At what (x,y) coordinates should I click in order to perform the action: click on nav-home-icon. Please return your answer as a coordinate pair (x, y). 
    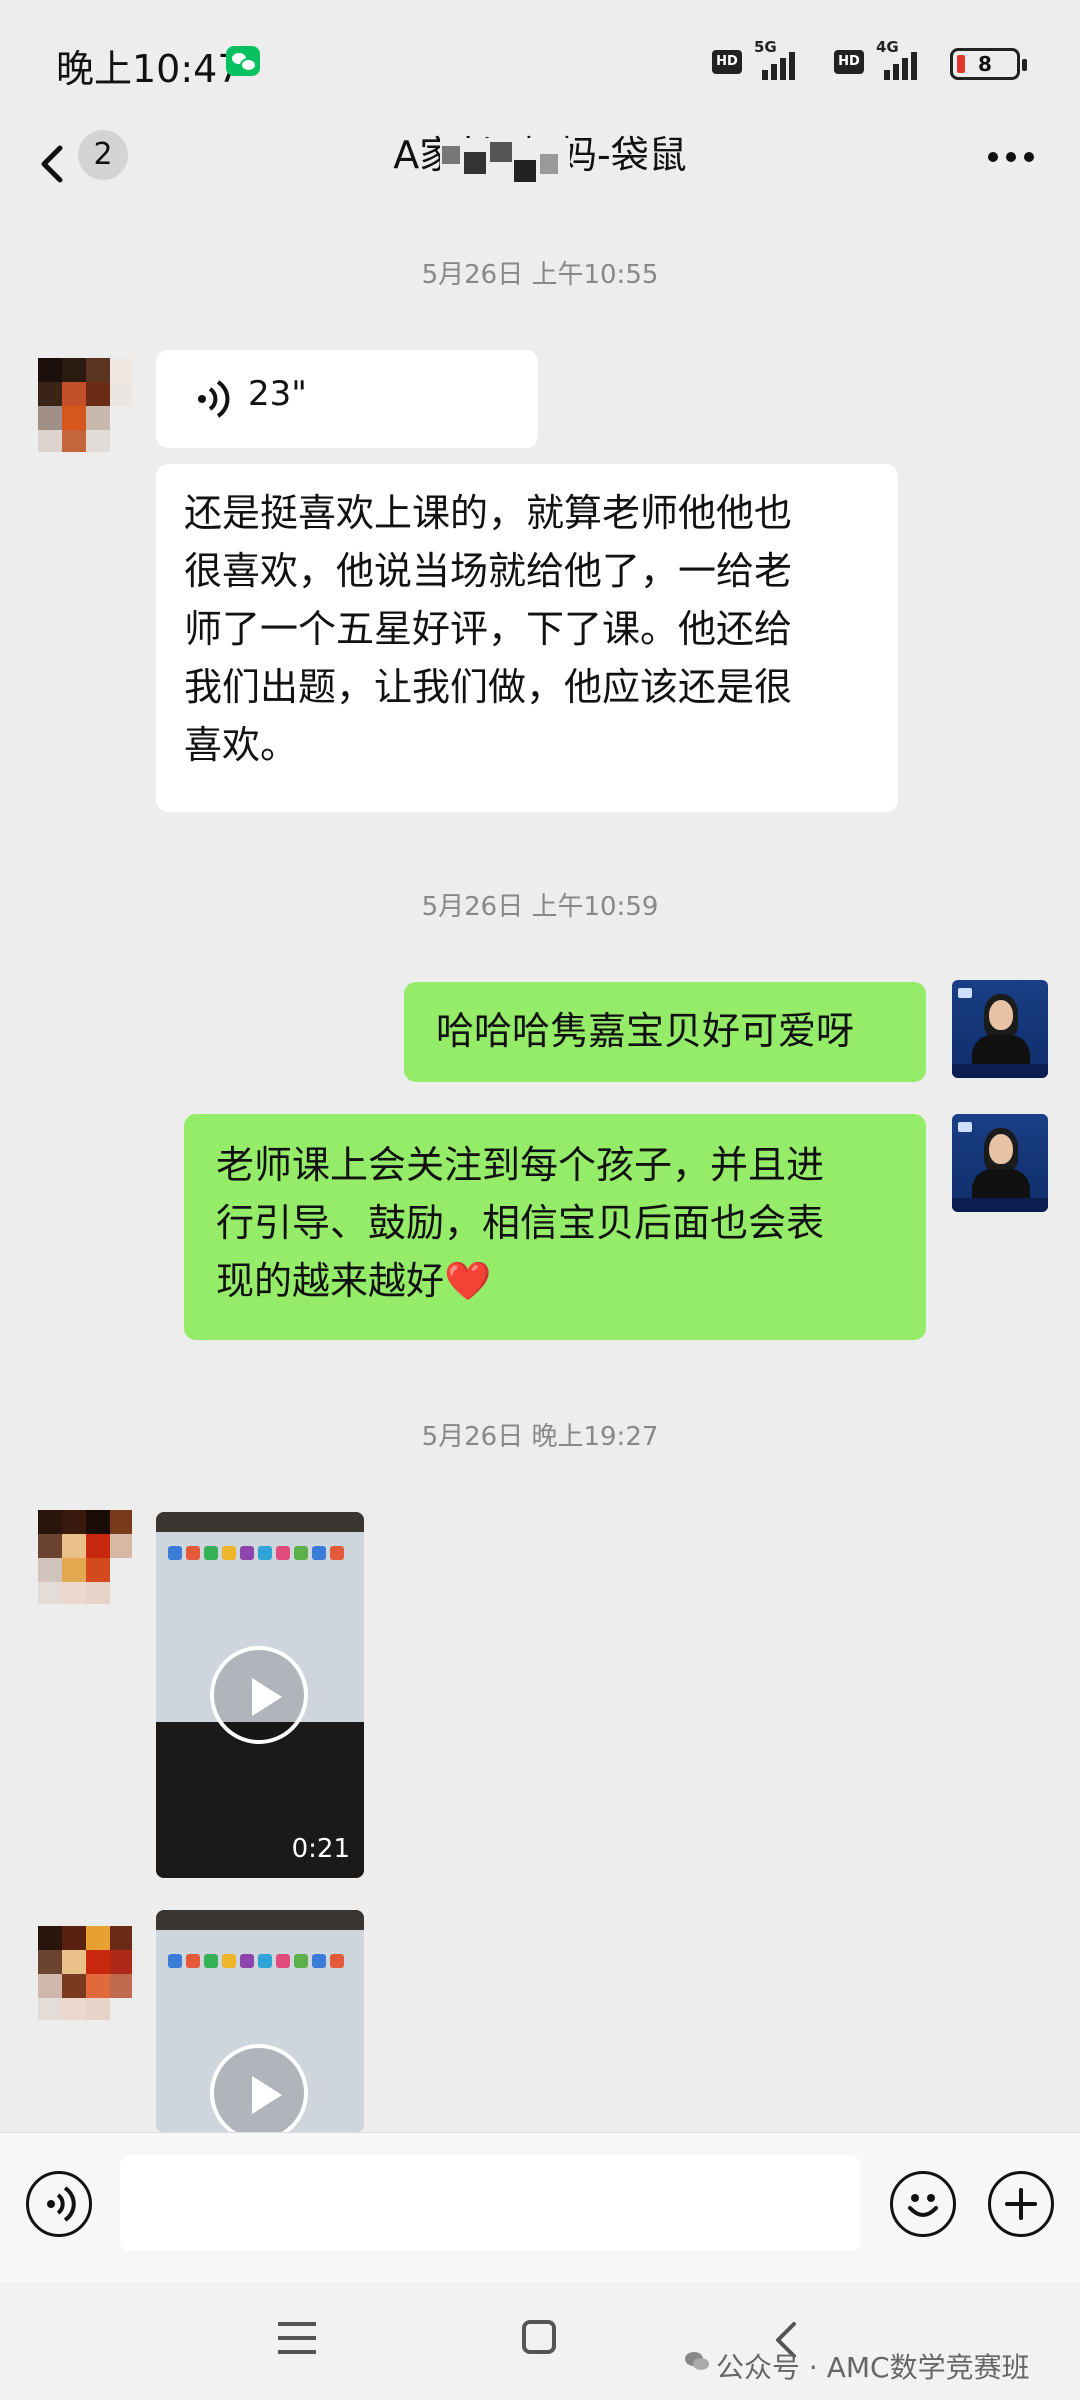
    Looking at the image, I should click on (539, 2337).